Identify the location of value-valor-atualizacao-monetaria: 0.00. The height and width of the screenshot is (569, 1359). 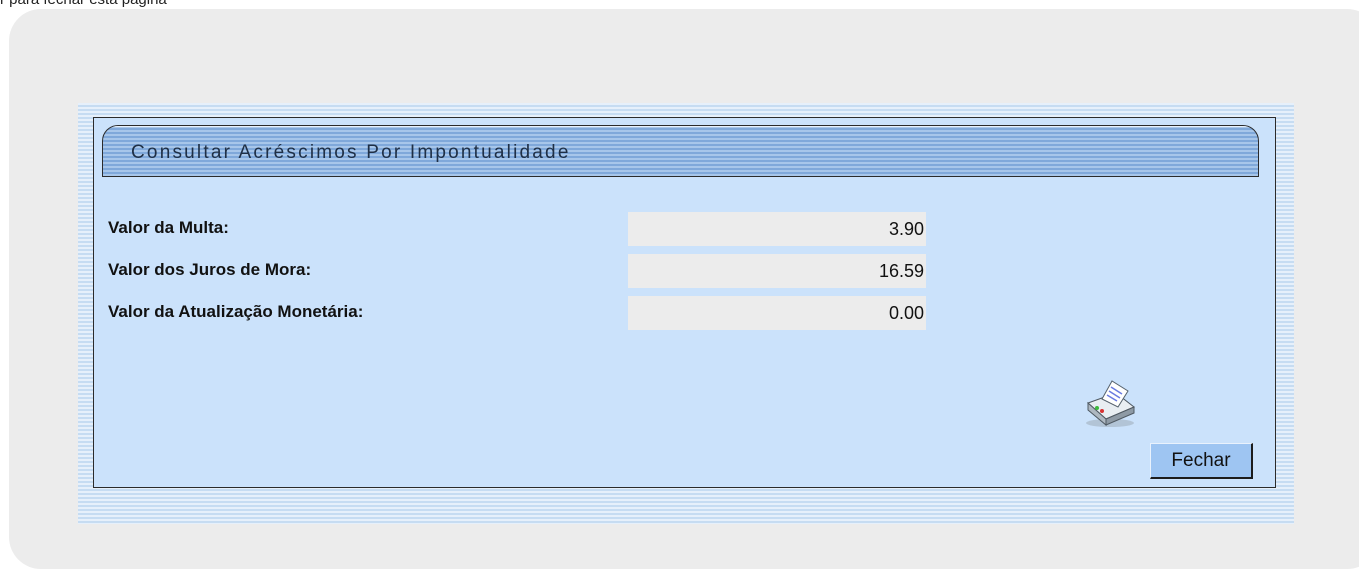
(777, 313).